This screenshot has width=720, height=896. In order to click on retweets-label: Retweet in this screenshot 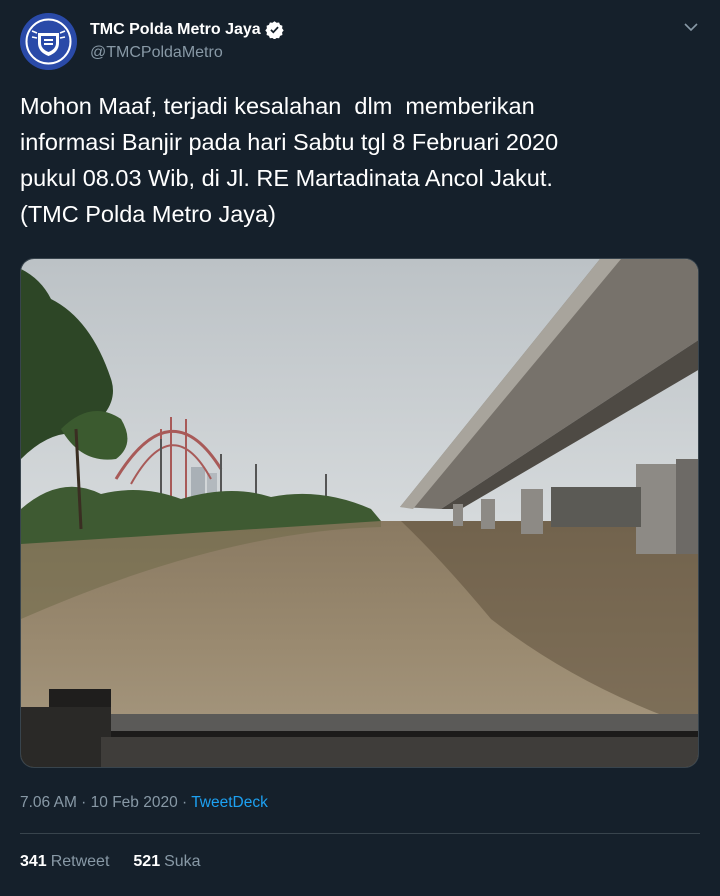, I will do `click(80, 861)`.